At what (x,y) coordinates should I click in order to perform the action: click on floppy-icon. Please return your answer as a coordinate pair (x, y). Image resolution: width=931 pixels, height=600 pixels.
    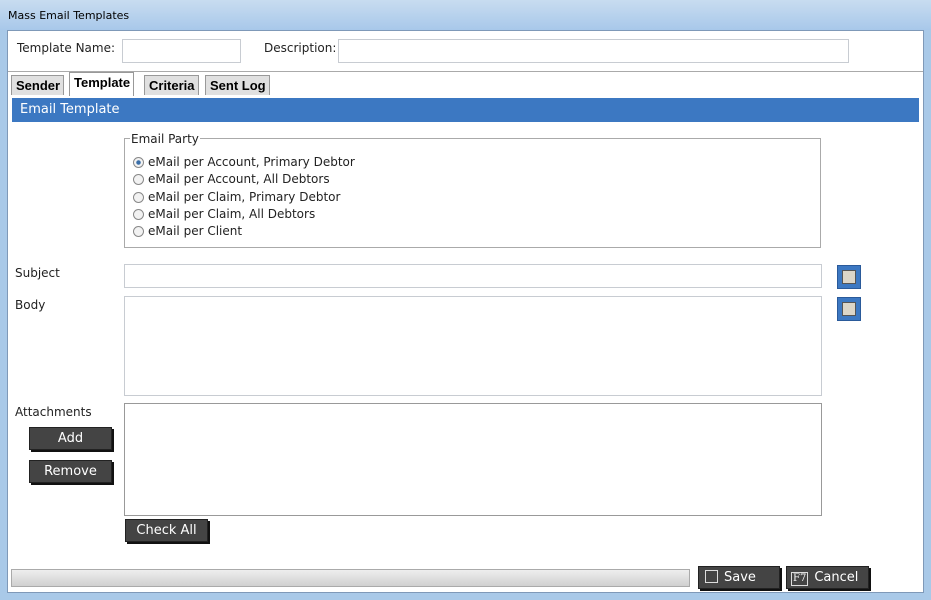
    Looking at the image, I should click on (711, 576).